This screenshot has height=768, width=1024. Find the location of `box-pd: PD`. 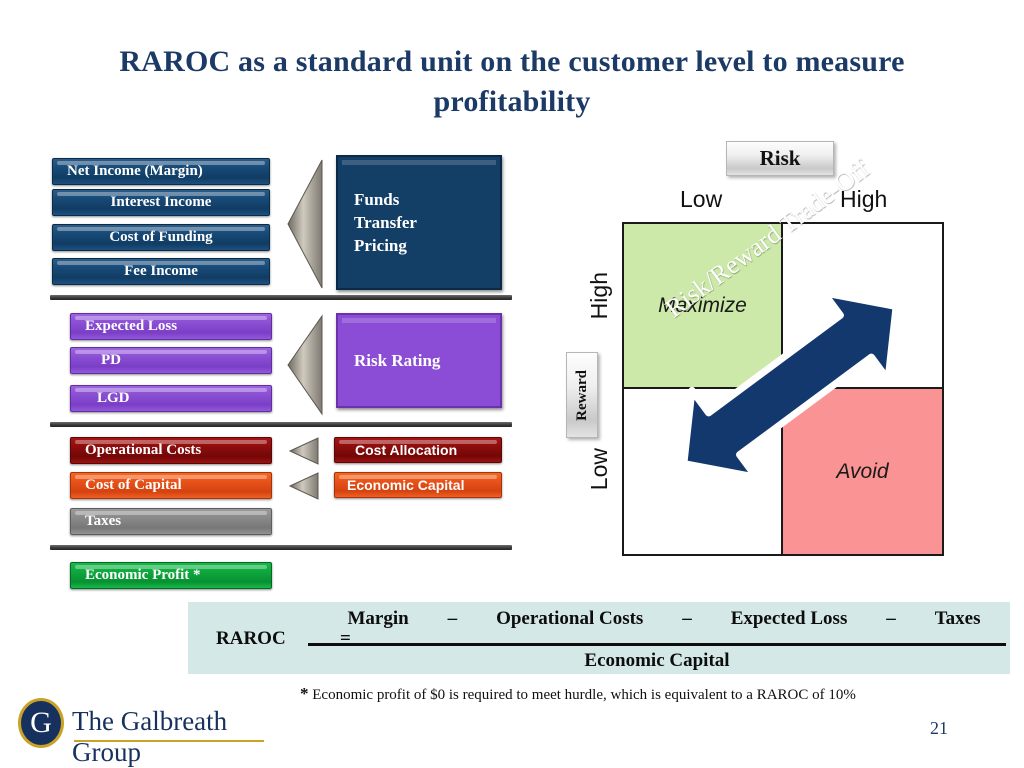

box-pd: PD is located at coordinates (171, 360).